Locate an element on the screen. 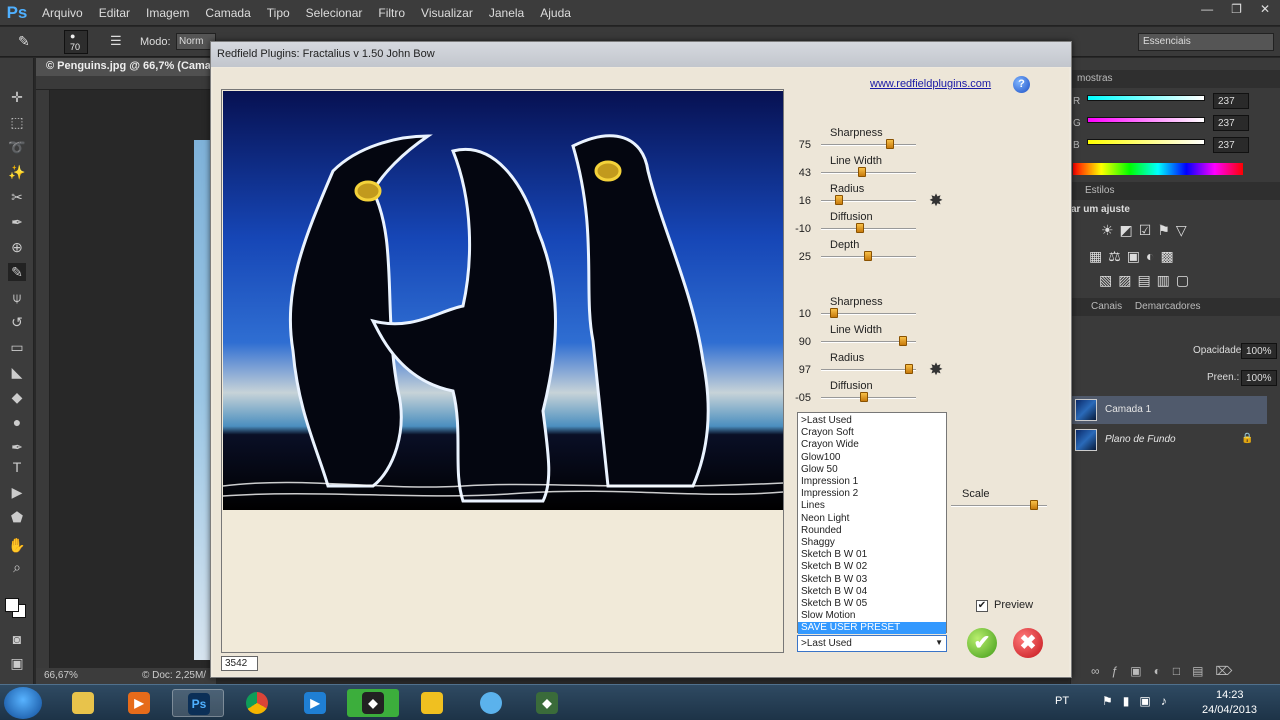  g2-sharpness-thumb is located at coordinates (833, 313).